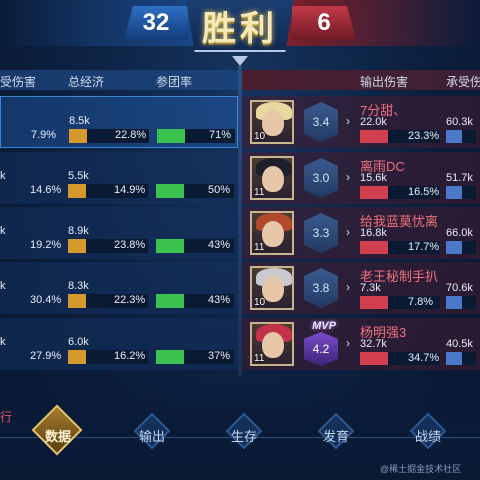  What do you see at coordinates (321, 288) in the screenshot?
I see `rating-badge: 3.8` at bounding box center [321, 288].